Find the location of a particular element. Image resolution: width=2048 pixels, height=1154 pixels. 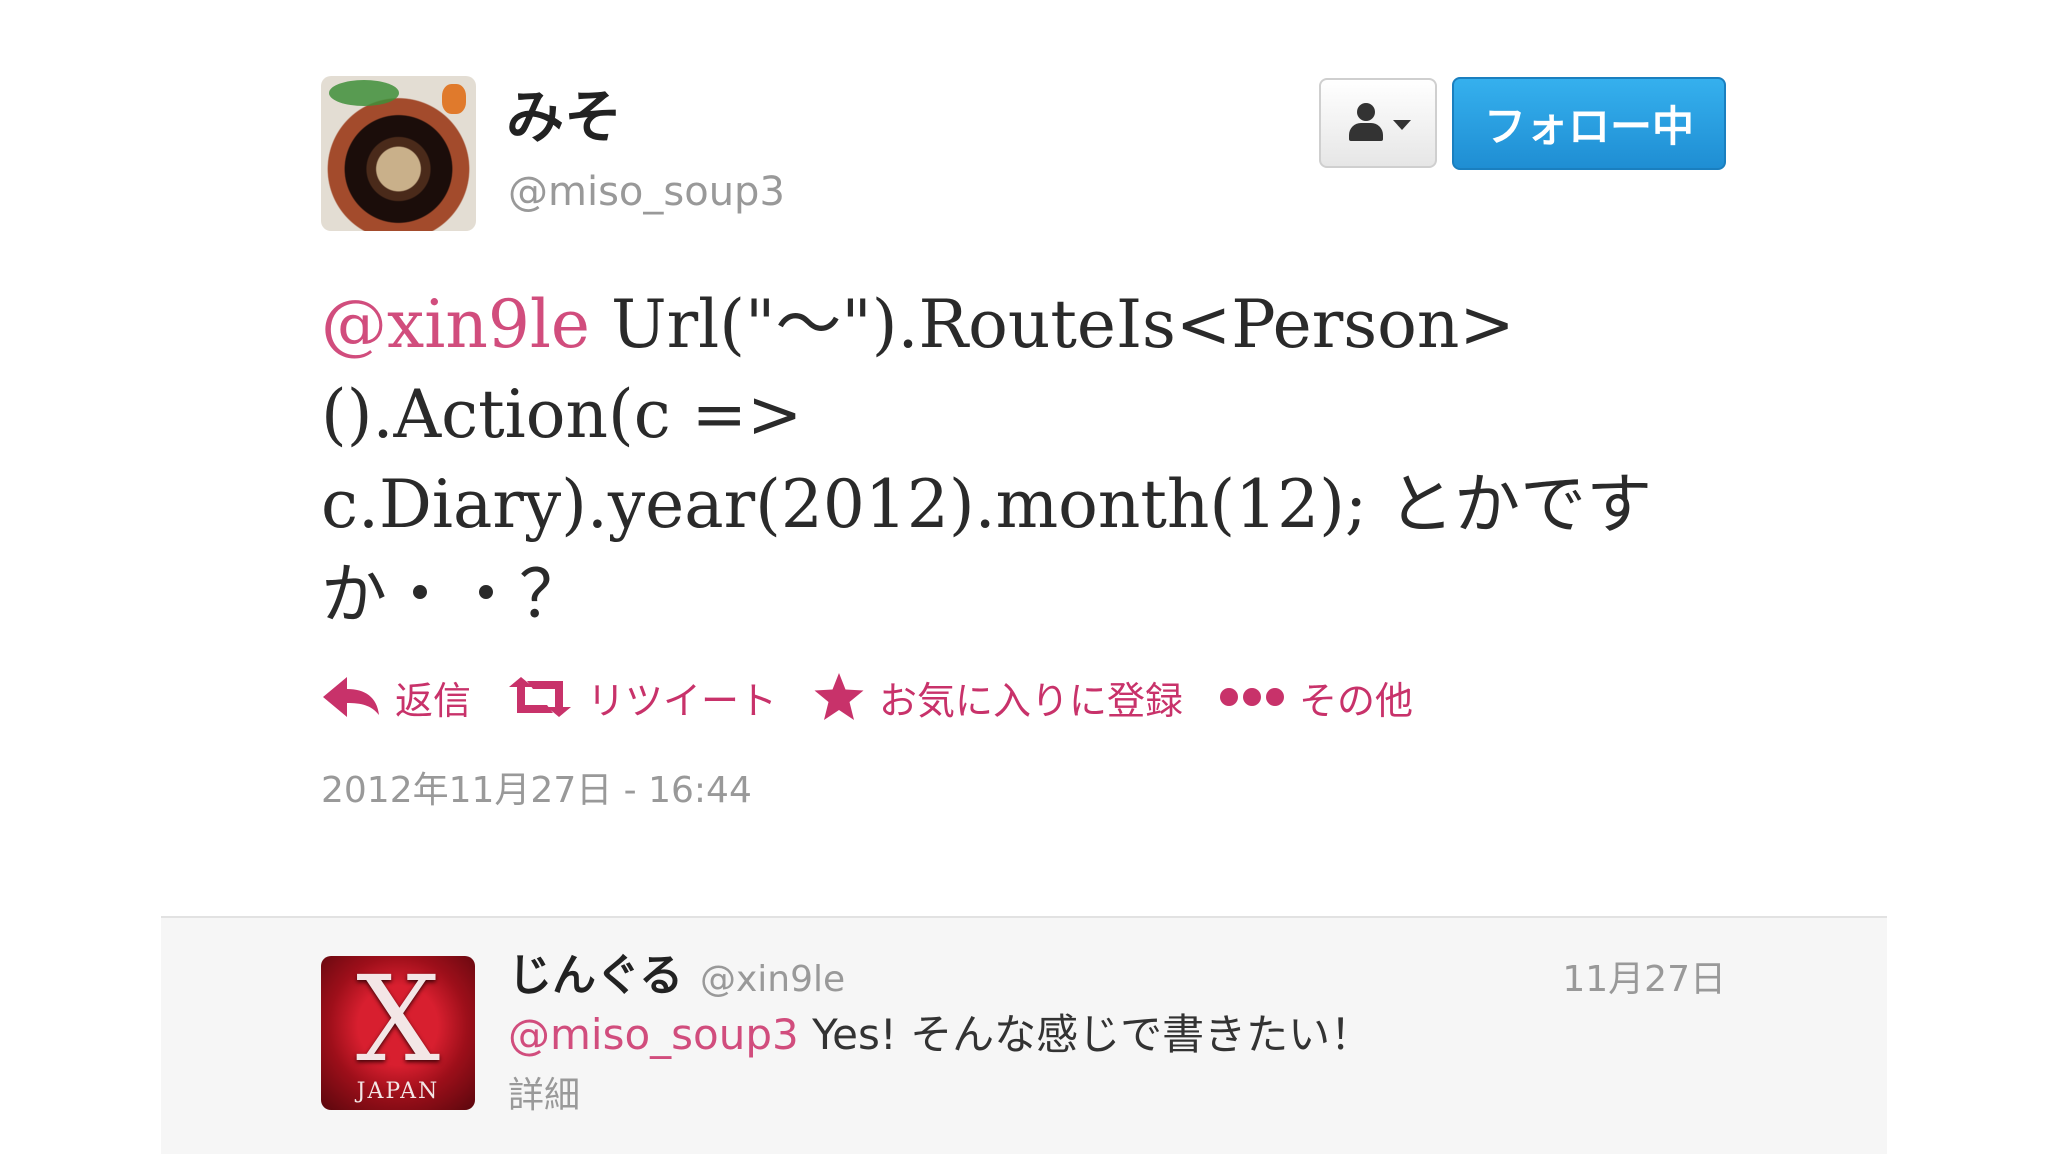

tweet-text-line: c.Diary).year(2012).month(12); とかです is located at coordinates (987, 504).